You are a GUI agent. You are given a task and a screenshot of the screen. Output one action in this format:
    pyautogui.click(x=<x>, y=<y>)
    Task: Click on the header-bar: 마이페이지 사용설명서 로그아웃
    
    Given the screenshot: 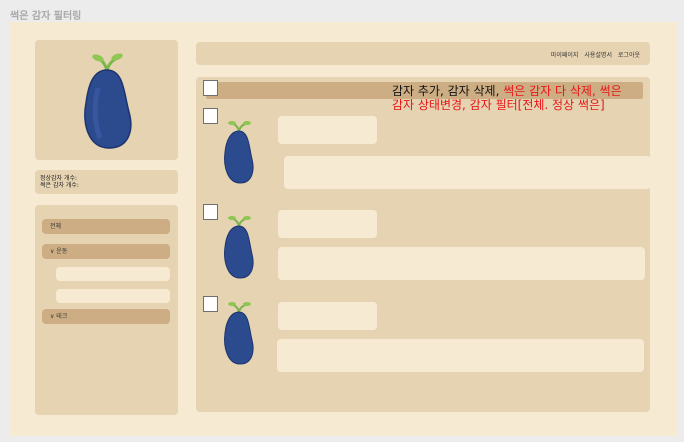 What is the action you would take?
    pyautogui.click(x=423, y=53)
    